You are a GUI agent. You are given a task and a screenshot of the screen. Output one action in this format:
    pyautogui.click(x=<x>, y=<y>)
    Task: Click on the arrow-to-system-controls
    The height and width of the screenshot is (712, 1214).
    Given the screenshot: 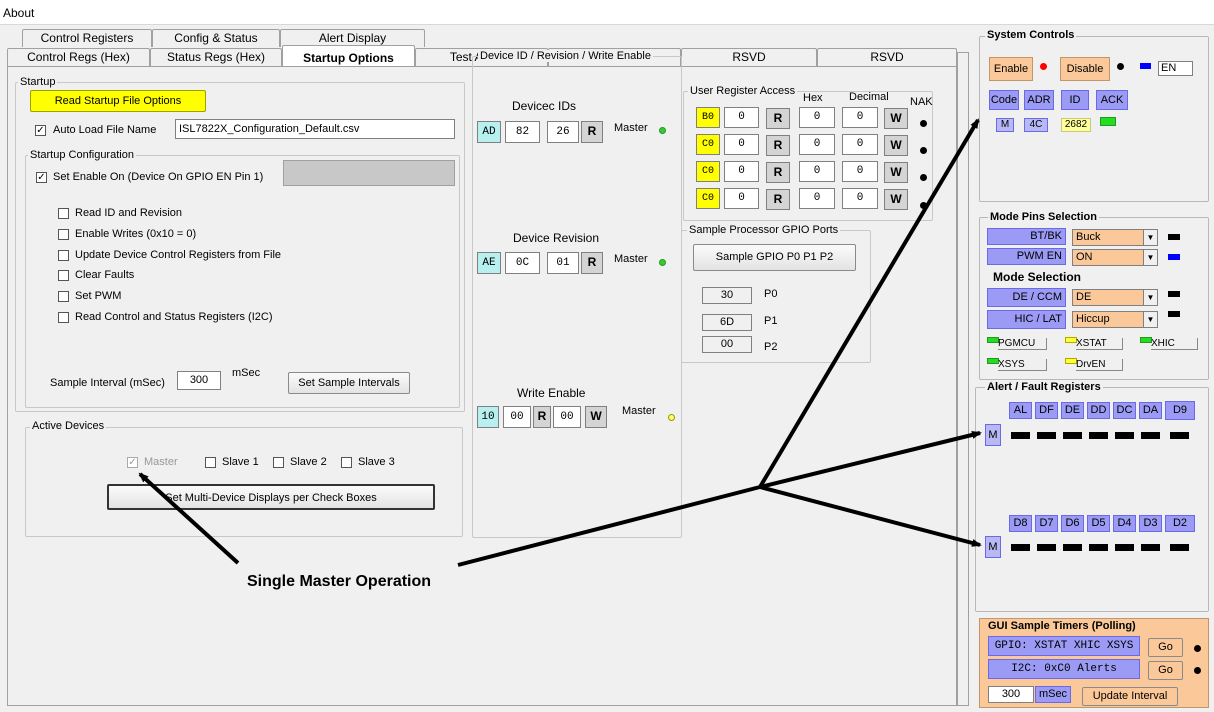 What is the action you would take?
    pyautogui.click(x=869, y=303)
    